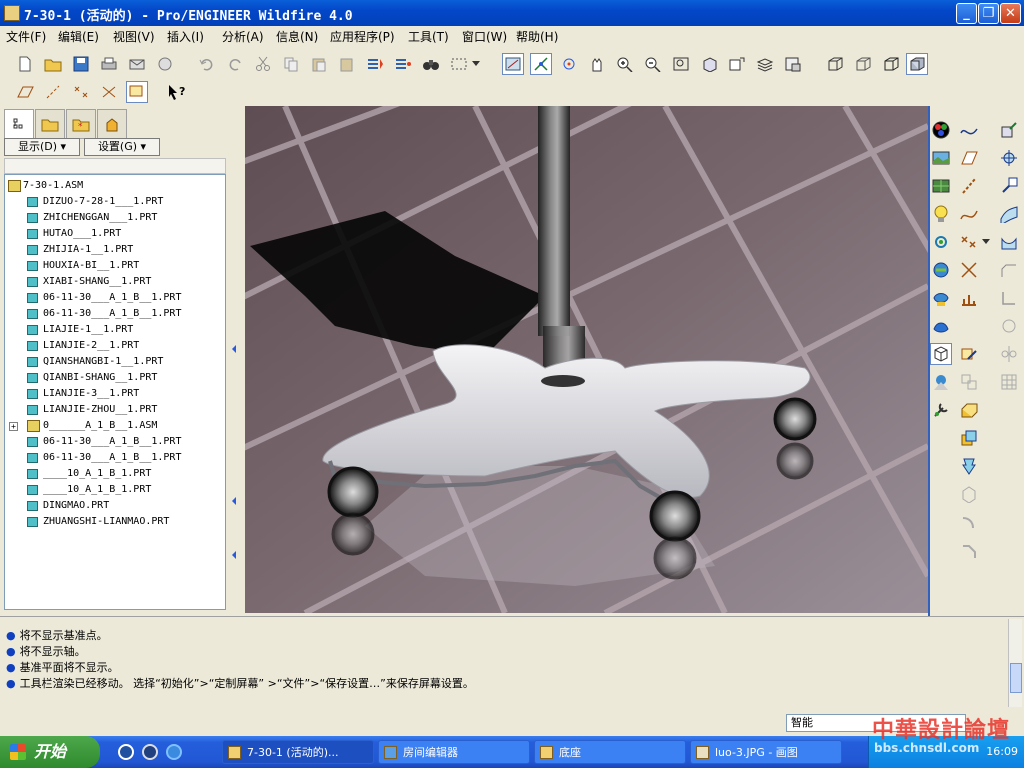 Image resolution: width=1024 pixels, height=768 pixels. Describe the element at coordinates (431, 64) in the screenshot. I see `find-binoculars-icon` at that location.